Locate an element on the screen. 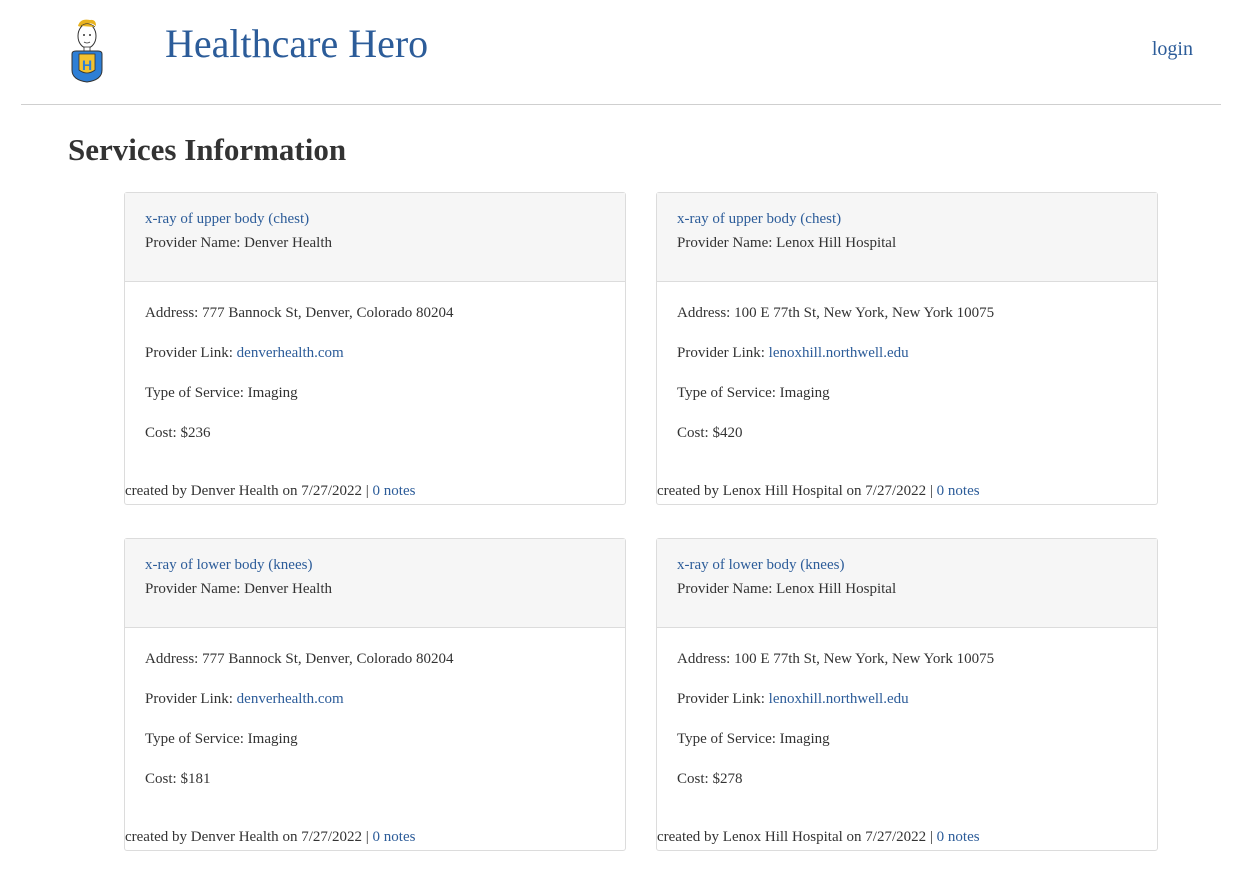 Image resolution: width=1237 pixels, height=879 pixels. cost: Cost: $181 is located at coordinates (375, 779).